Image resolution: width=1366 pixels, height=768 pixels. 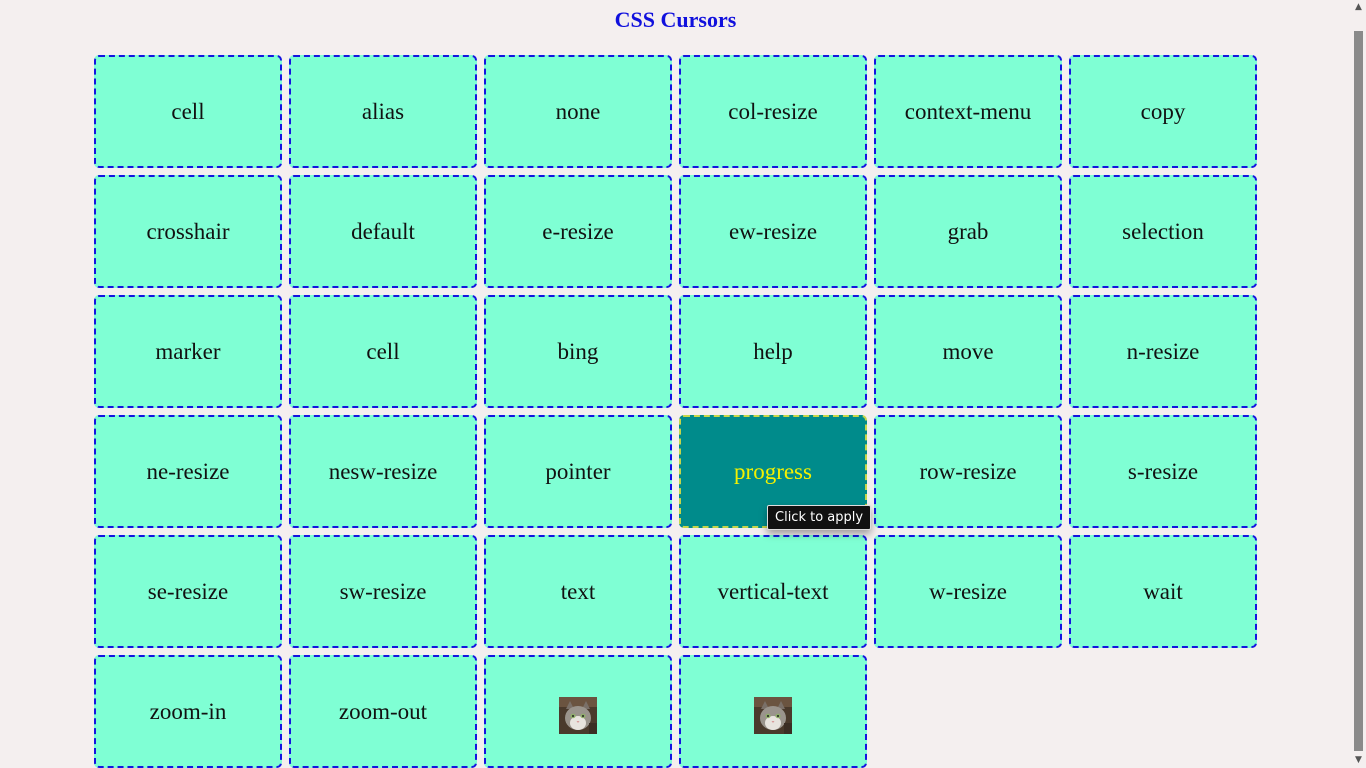 I want to click on cursor-cell-default: default, so click(x=383, y=231).